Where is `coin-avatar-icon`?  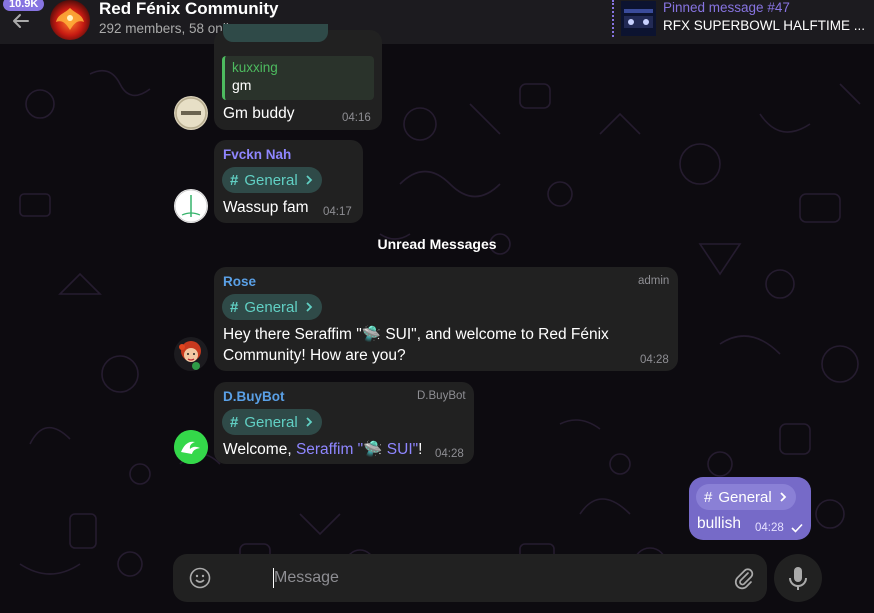 coin-avatar-icon is located at coordinates (191, 113).